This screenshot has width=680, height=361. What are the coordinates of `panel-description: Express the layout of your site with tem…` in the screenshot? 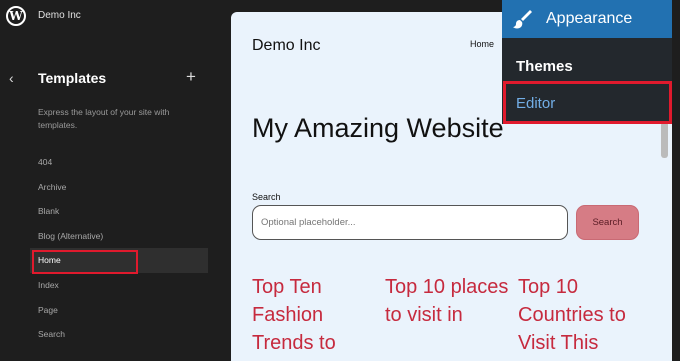 It's located at (104, 118).